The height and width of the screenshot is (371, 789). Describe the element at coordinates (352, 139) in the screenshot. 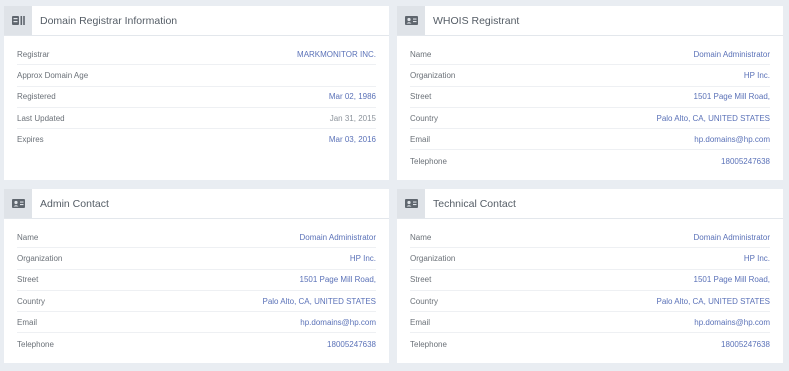

I see `row-value: Mar 03, 2016` at that location.